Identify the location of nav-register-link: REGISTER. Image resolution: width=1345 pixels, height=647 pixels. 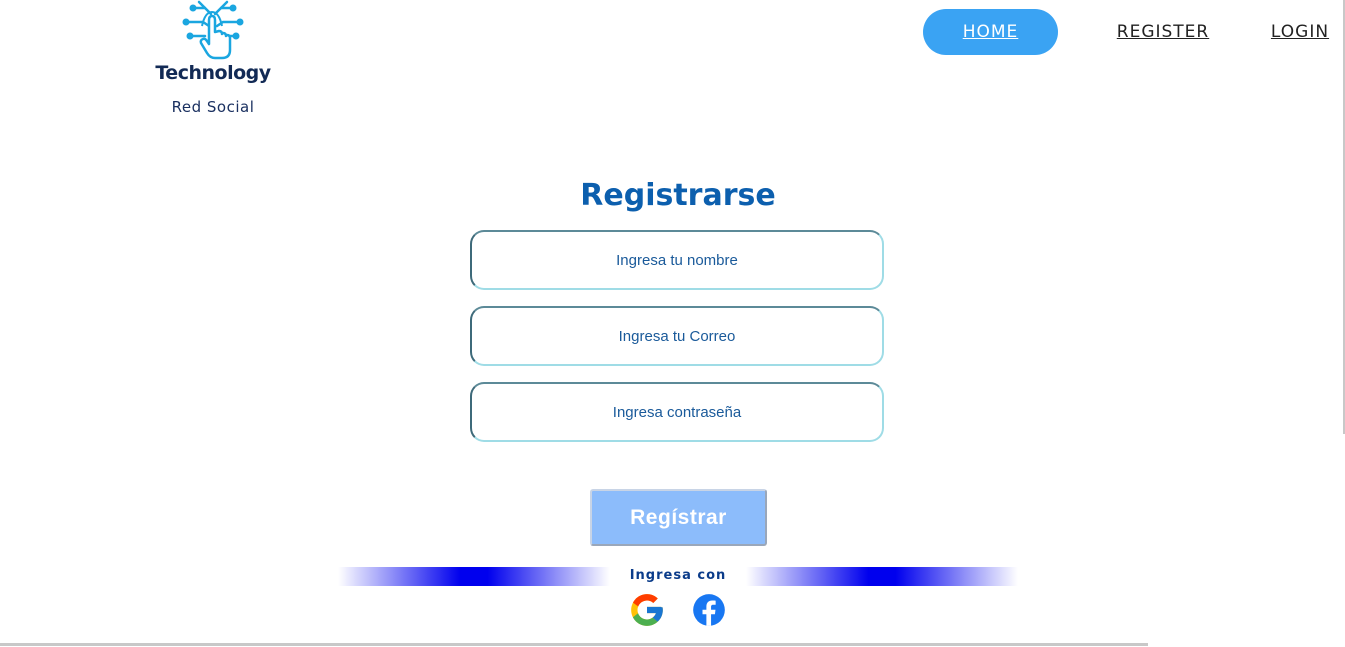
(1163, 32).